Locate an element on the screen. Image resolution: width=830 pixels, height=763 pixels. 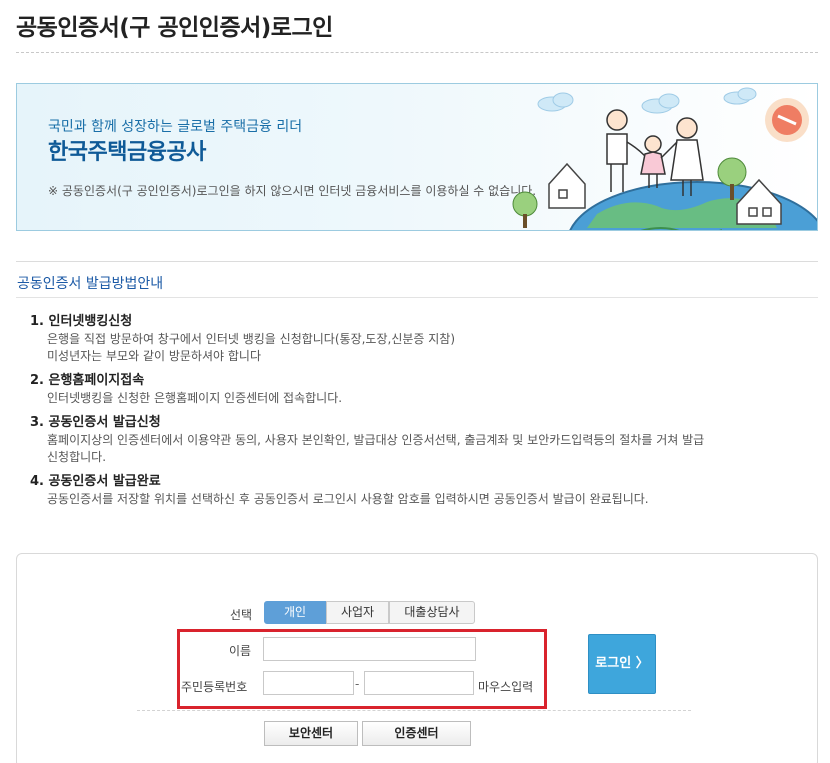
tab-loan-consultant: 대출상담사 is located at coordinates (432, 612).